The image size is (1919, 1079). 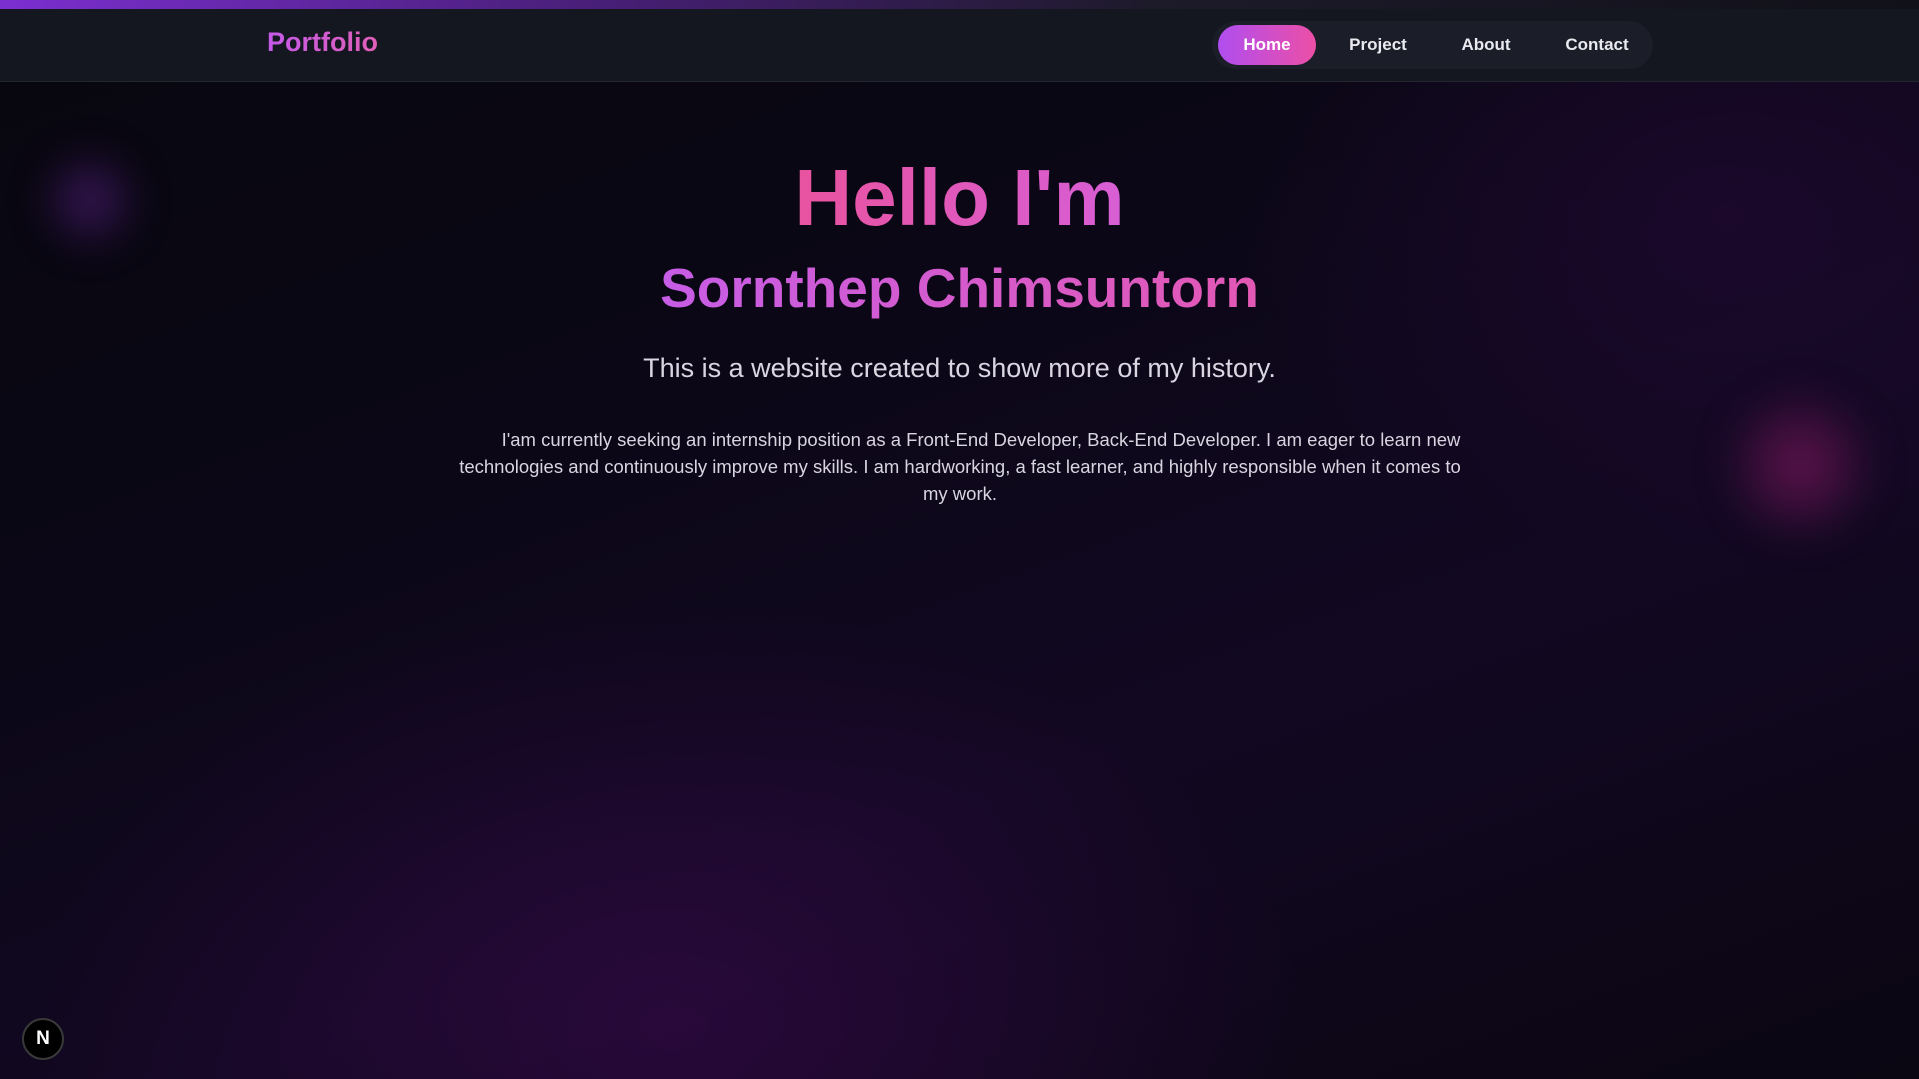 What do you see at coordinates (1432, 45) in the screenshot?
I see `nav-menu: Home Project About Contact` at bounding box center [1432, 45].